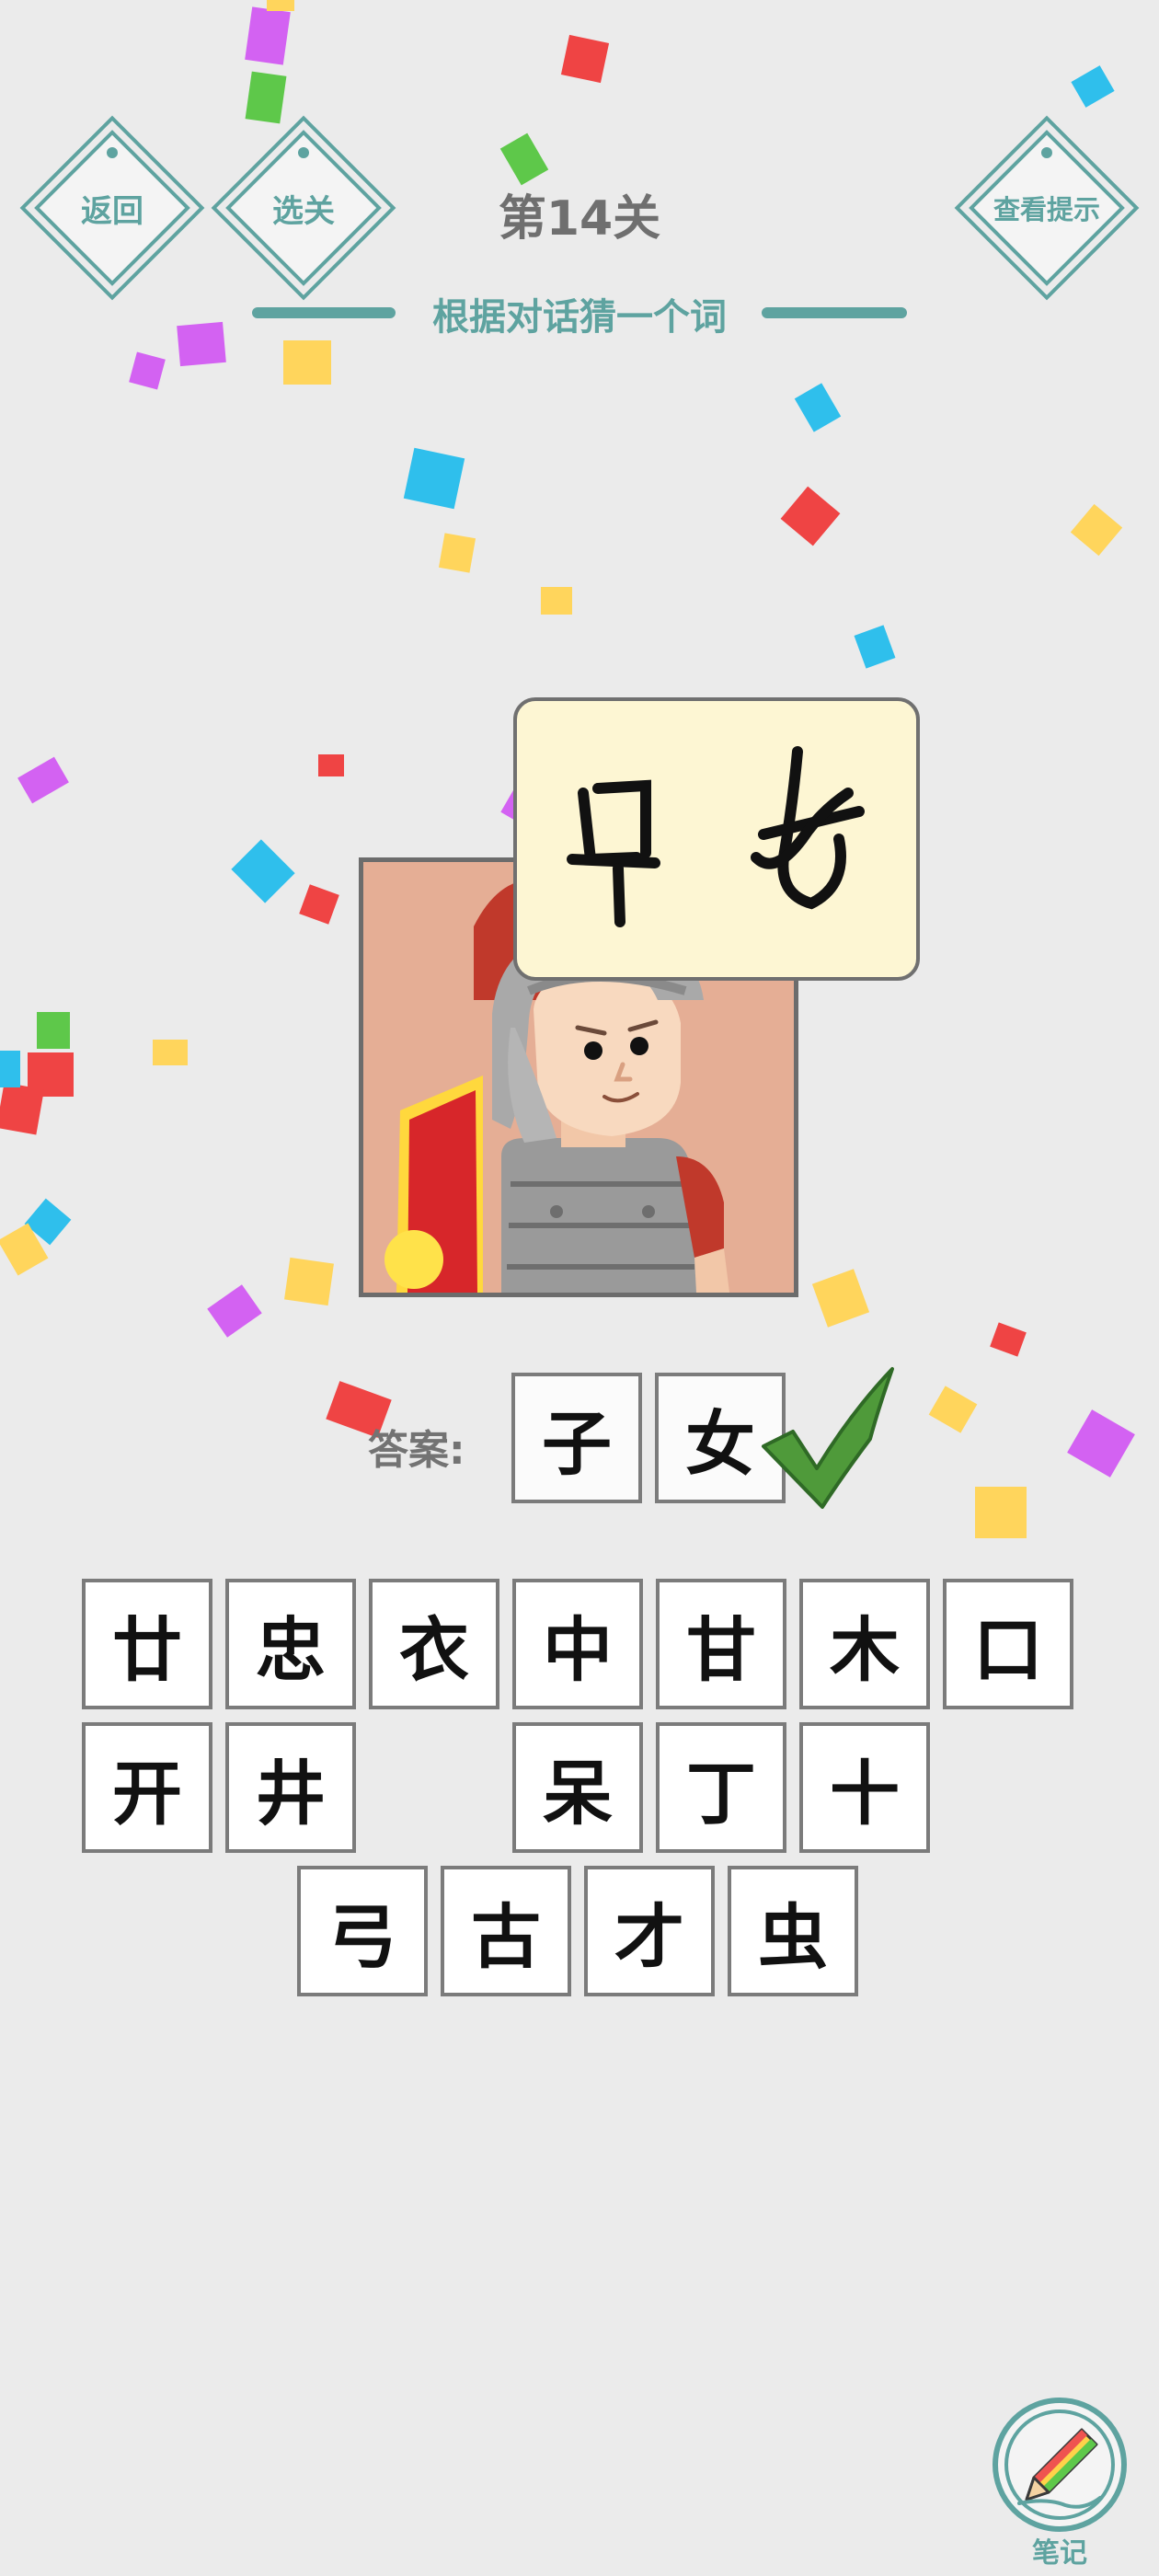  Describe the element at coordinates (1059, 2553) in the screenshot. I see `notes-label: 笔记` at that location.